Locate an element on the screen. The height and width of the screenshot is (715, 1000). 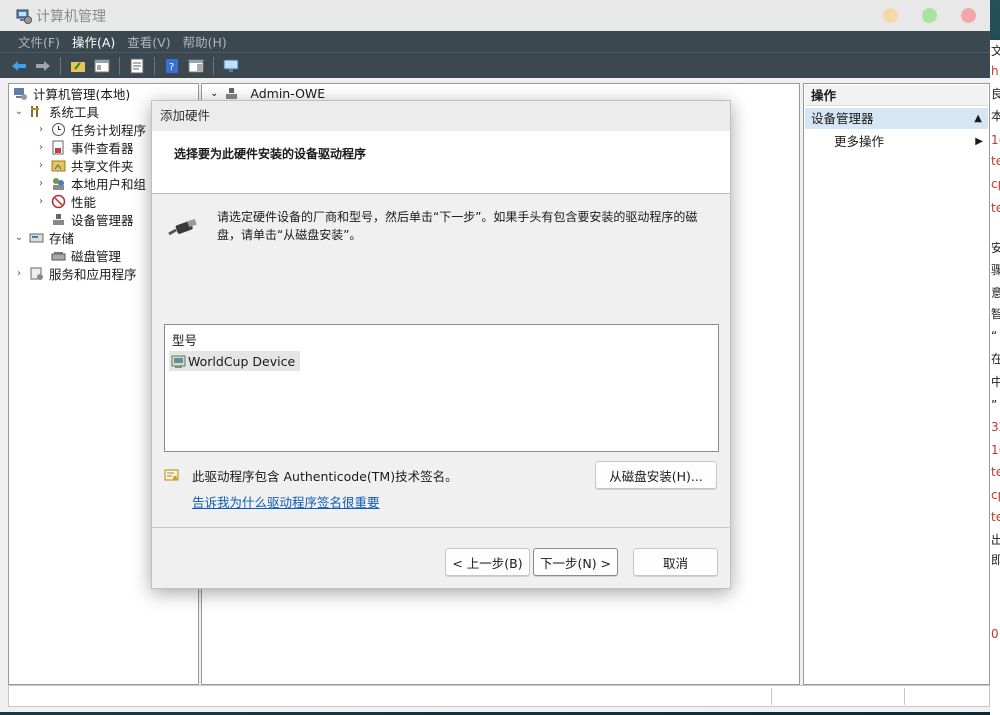
window-title: 计算机管理 is located at coordinates (71, 16).